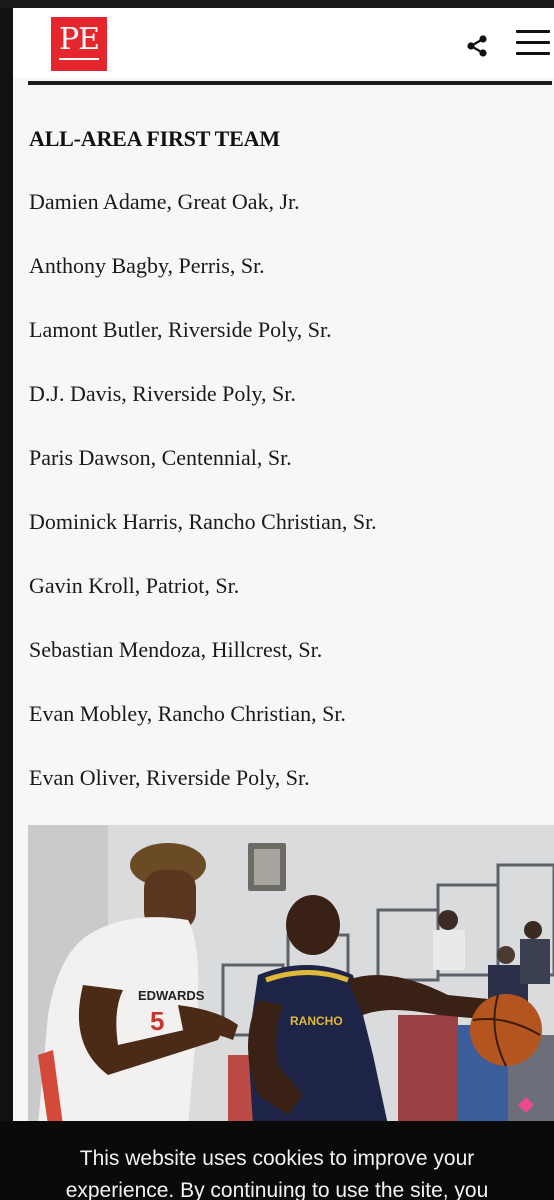 The height and width of the screenshot is (1200, 554). I want to click on jersey-right-text: RANCHO, so click(316, 1021).